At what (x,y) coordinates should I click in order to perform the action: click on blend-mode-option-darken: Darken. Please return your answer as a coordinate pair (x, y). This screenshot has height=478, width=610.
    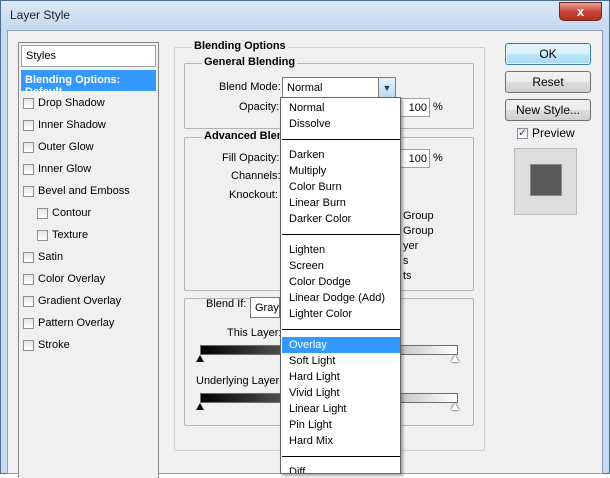
    Looking at the image, I should click on (341, 155).